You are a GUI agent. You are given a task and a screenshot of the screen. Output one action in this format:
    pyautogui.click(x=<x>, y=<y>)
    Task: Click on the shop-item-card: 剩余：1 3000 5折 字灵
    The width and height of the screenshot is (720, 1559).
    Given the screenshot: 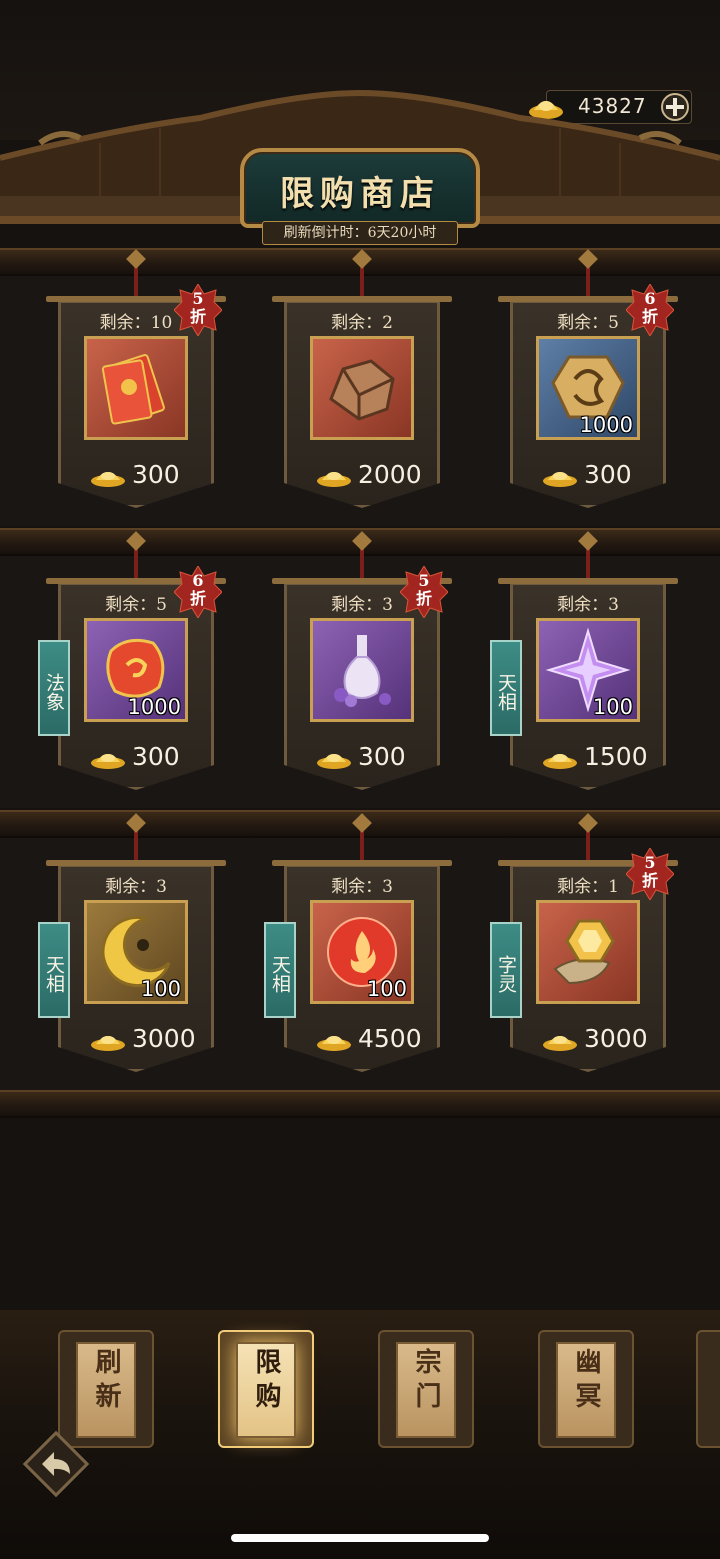 What is the action you would take?
    pyautogui.click(x=584, y=942)
    